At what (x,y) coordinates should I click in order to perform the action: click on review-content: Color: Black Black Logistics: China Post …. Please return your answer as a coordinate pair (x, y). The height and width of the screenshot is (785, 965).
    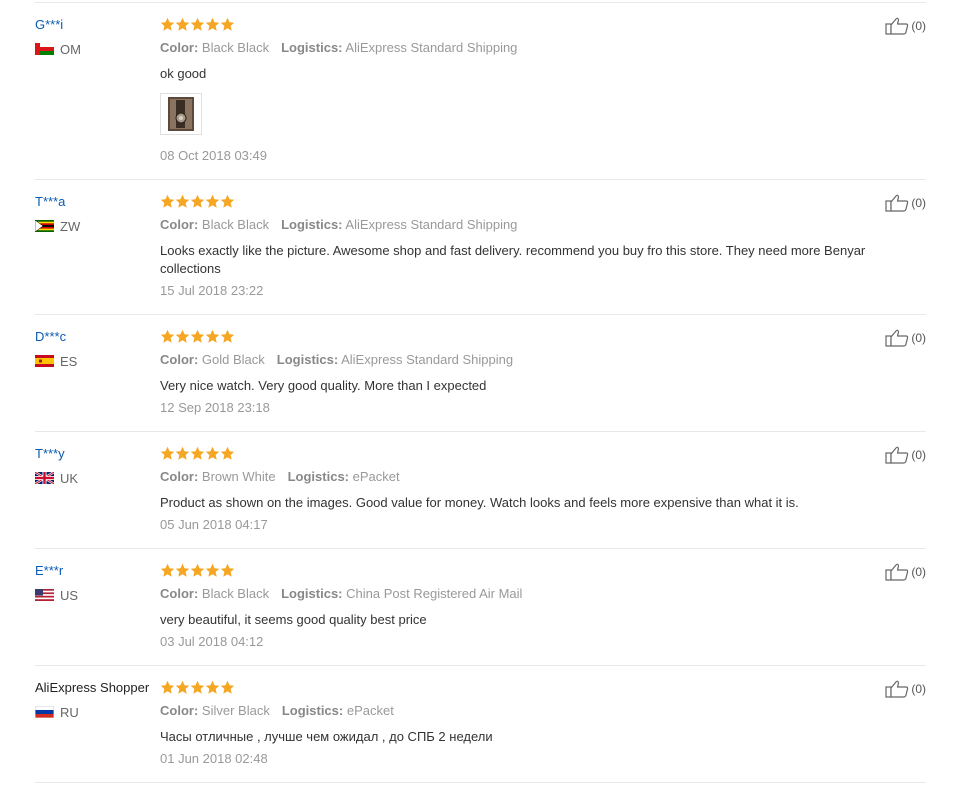
    Looking at the image, I should click on (520, 606).